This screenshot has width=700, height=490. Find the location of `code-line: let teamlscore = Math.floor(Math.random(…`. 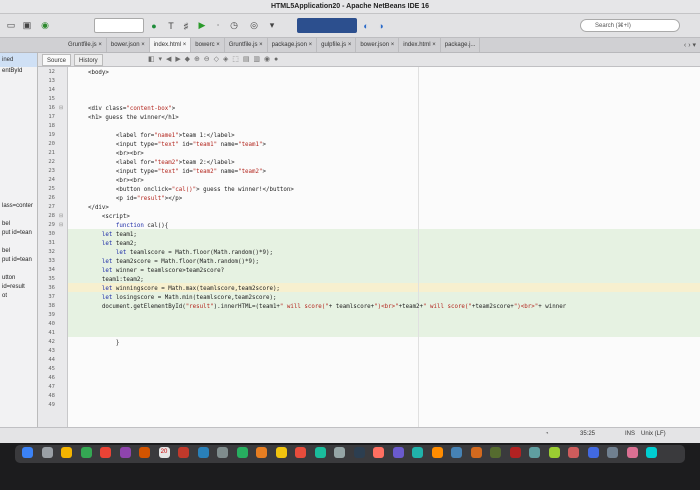

code-line: let teamlscore = Math.floor(Math.random(… is located at coordinates (173, 253).